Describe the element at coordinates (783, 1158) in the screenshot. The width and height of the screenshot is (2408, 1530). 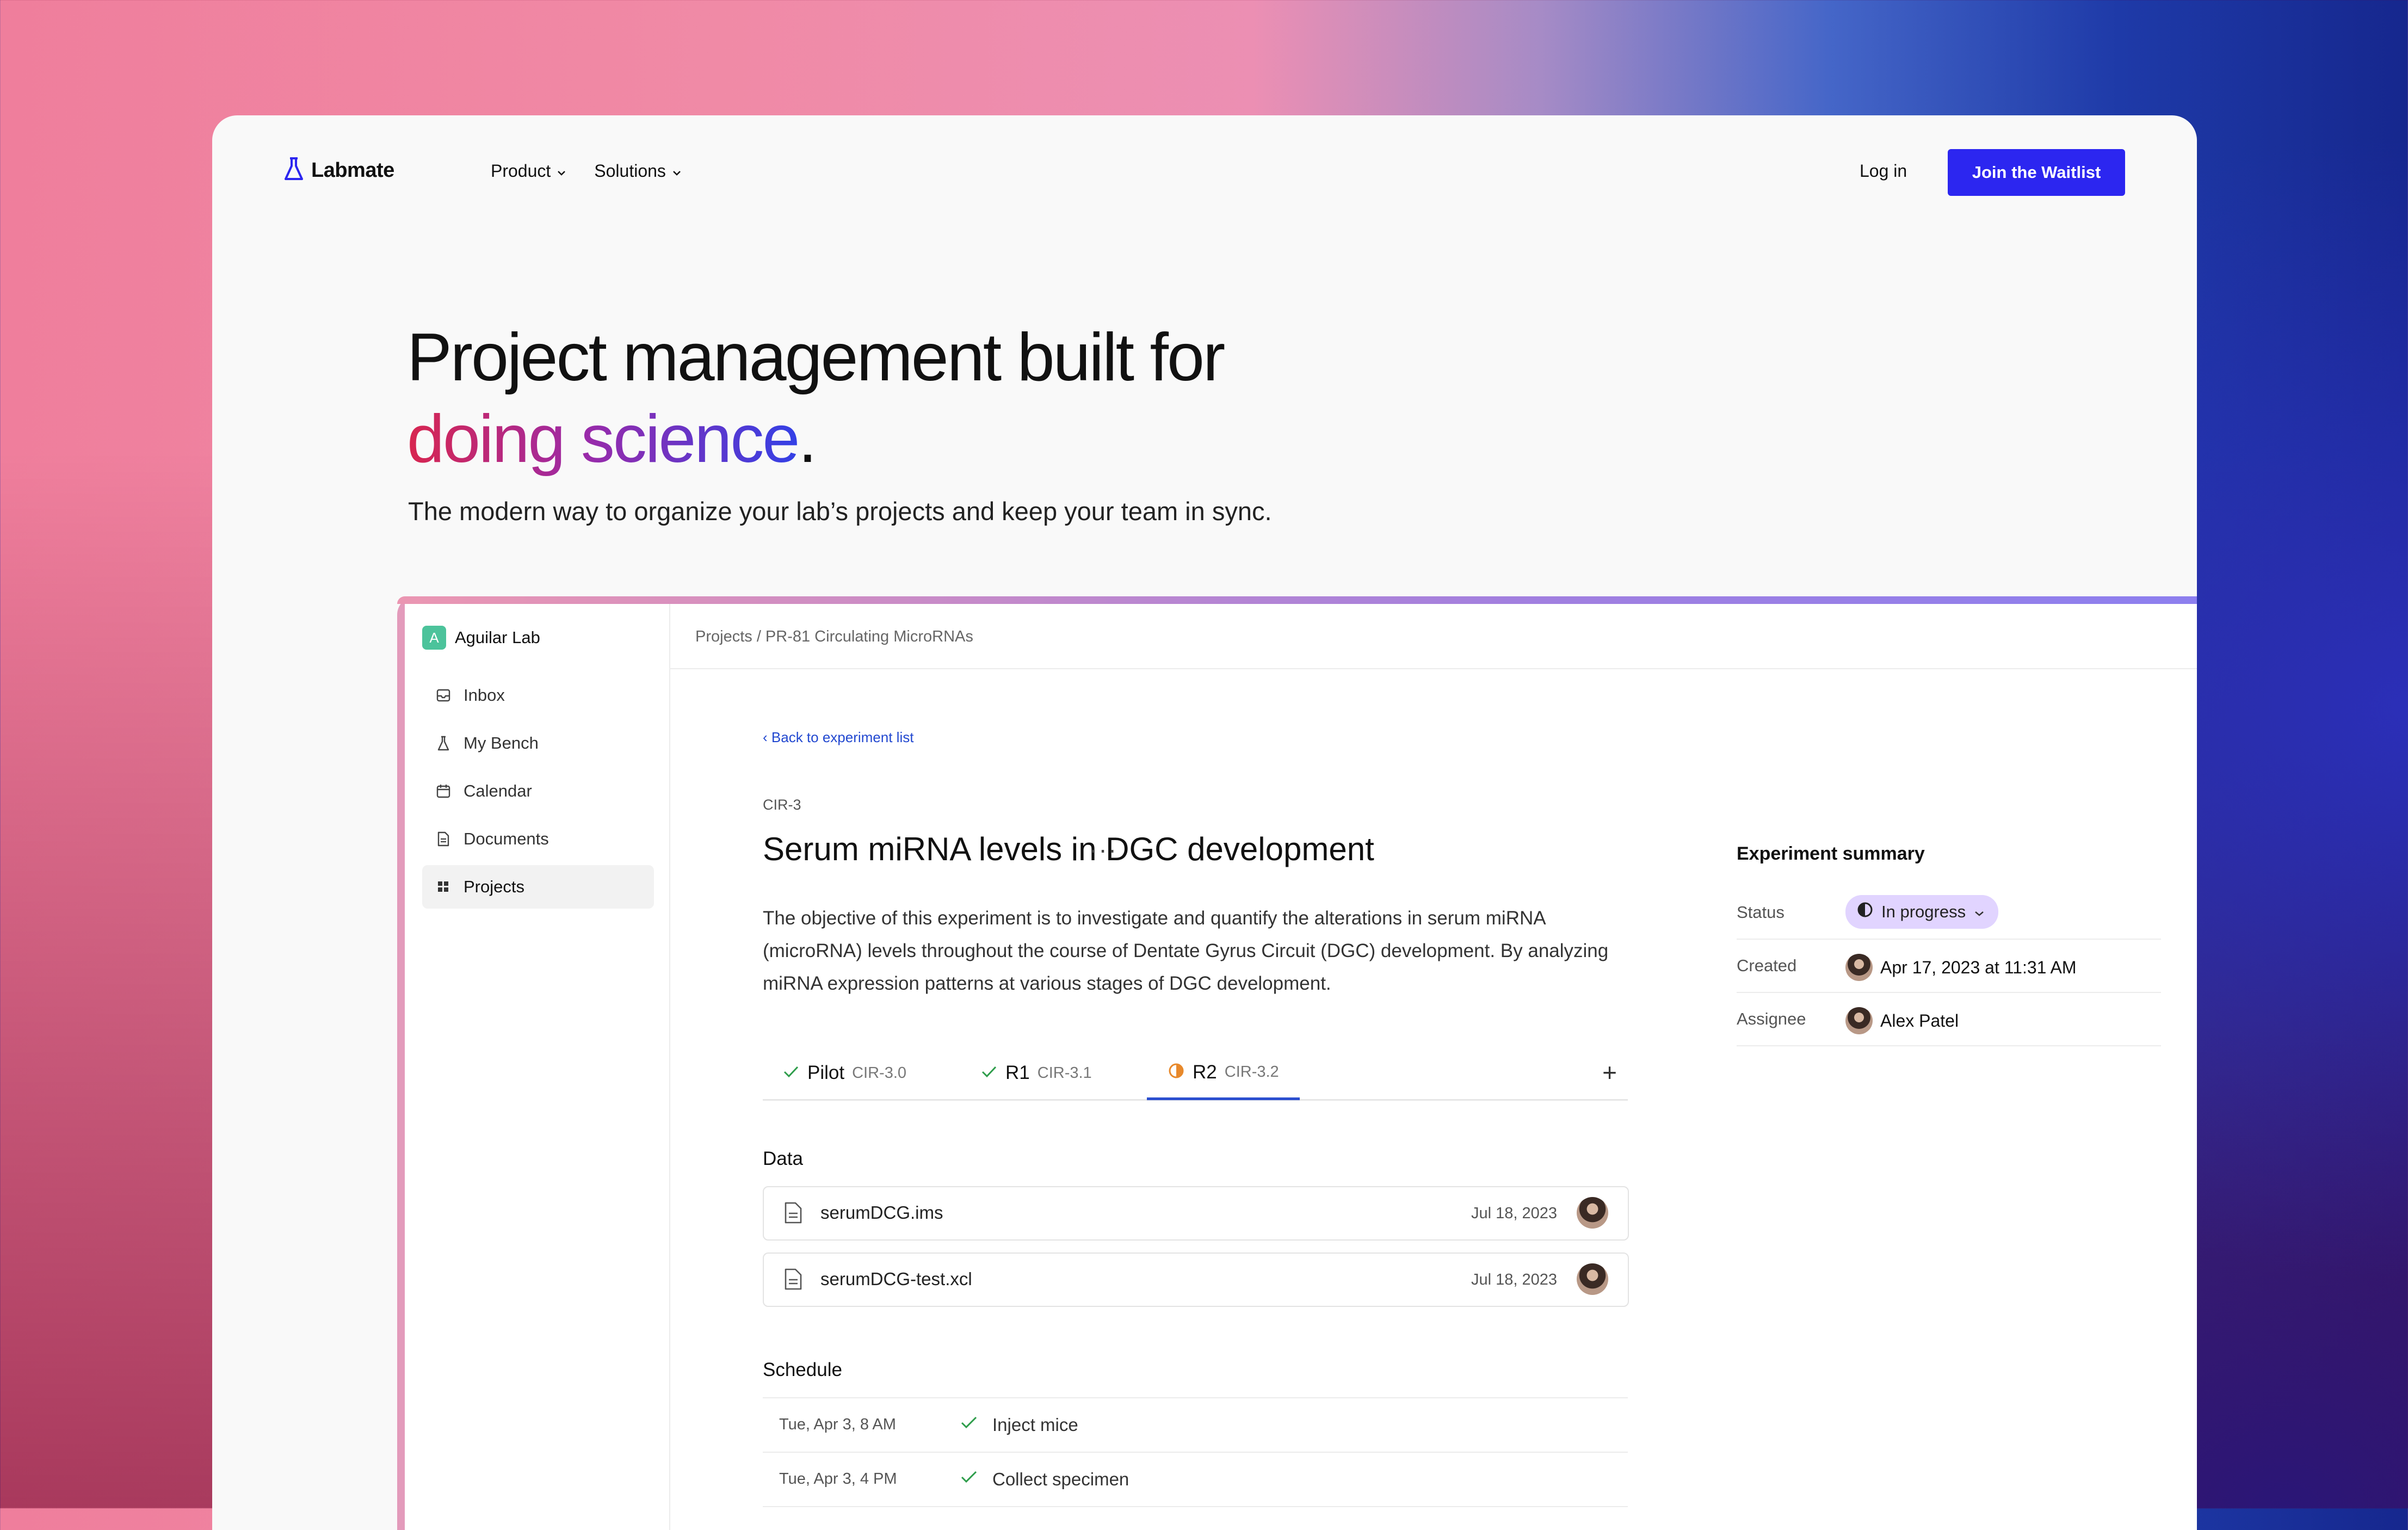
I see `data-section-heading: Data` at that location.